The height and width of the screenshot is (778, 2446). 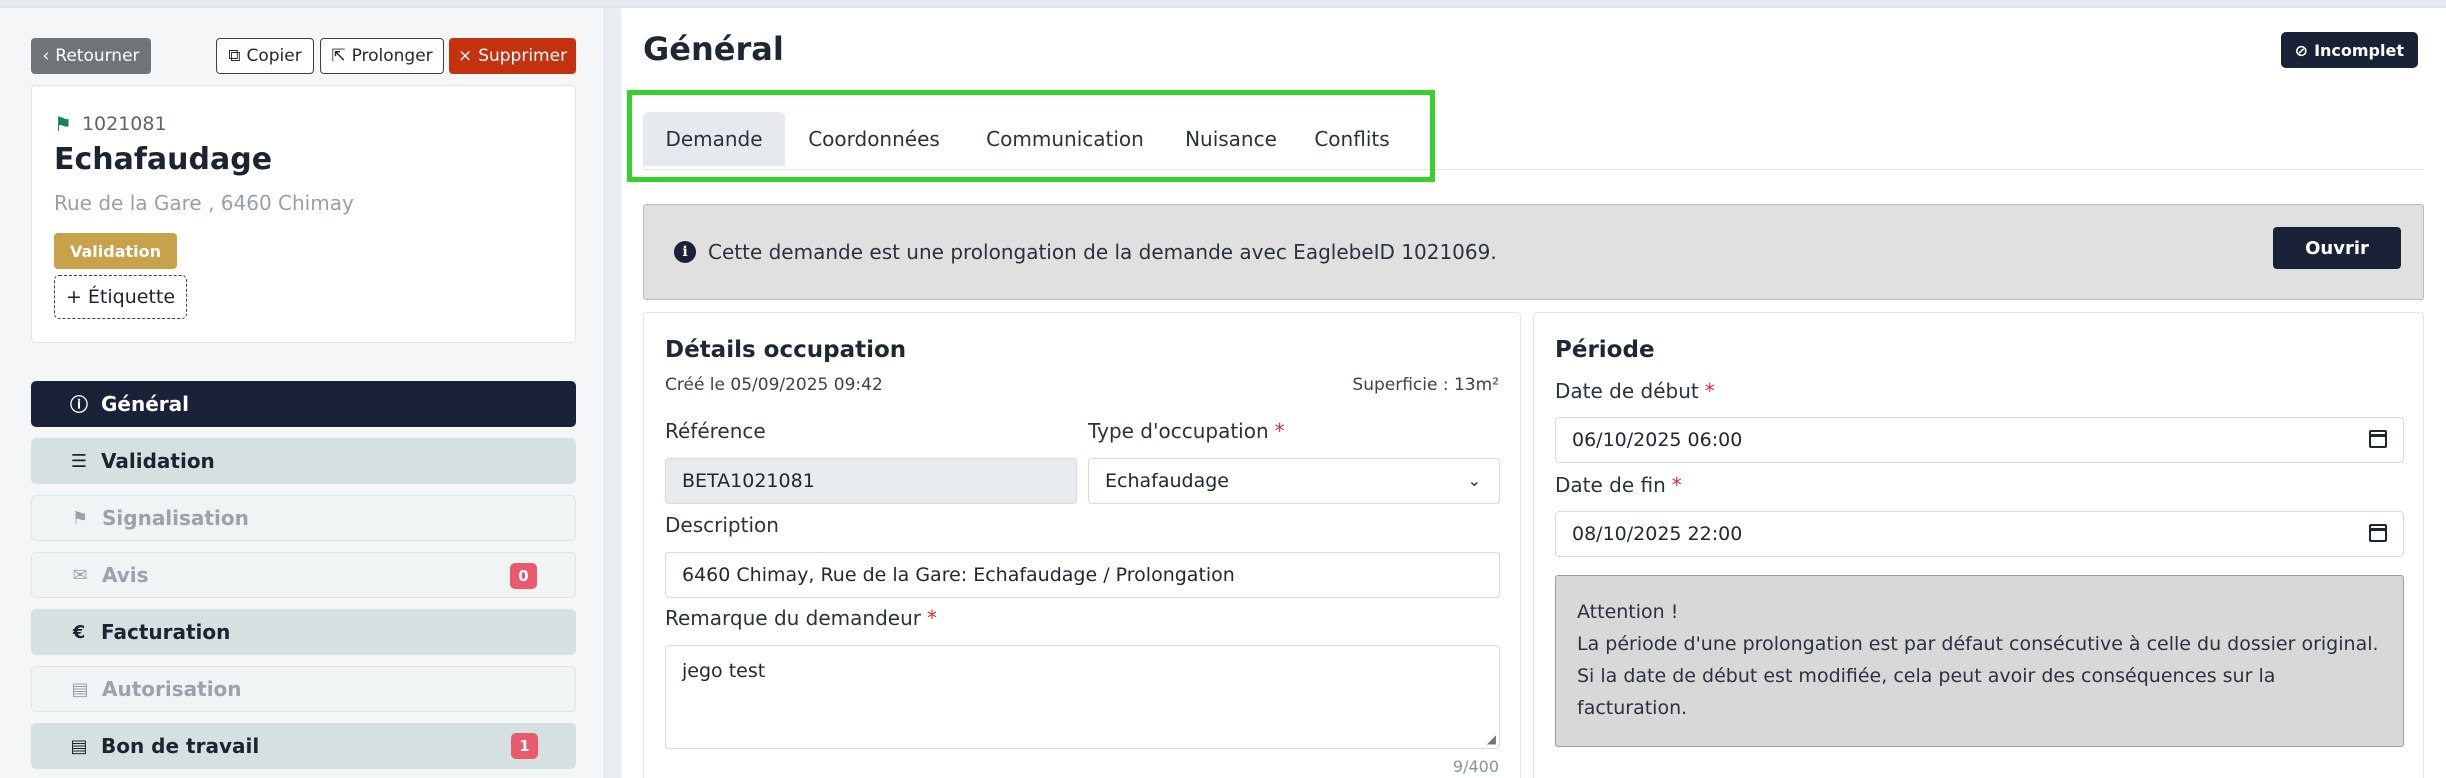 What do you see at coordinates (145, 404) in the screenshot?
I see `sidebar-item-label: Général` at bounding box center [145, 404].